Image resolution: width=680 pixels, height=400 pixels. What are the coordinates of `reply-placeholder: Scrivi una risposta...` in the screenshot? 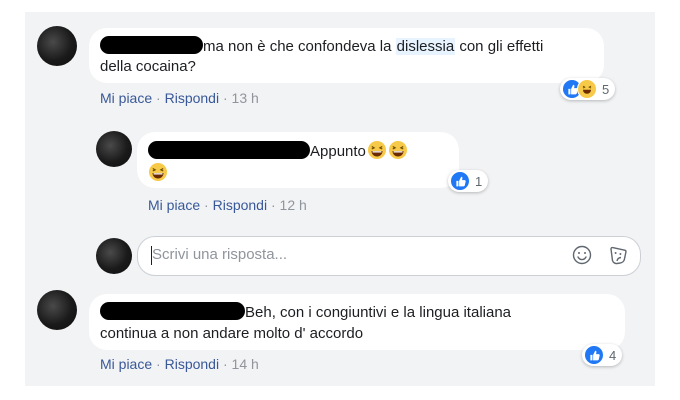 It's located at (220, 254).